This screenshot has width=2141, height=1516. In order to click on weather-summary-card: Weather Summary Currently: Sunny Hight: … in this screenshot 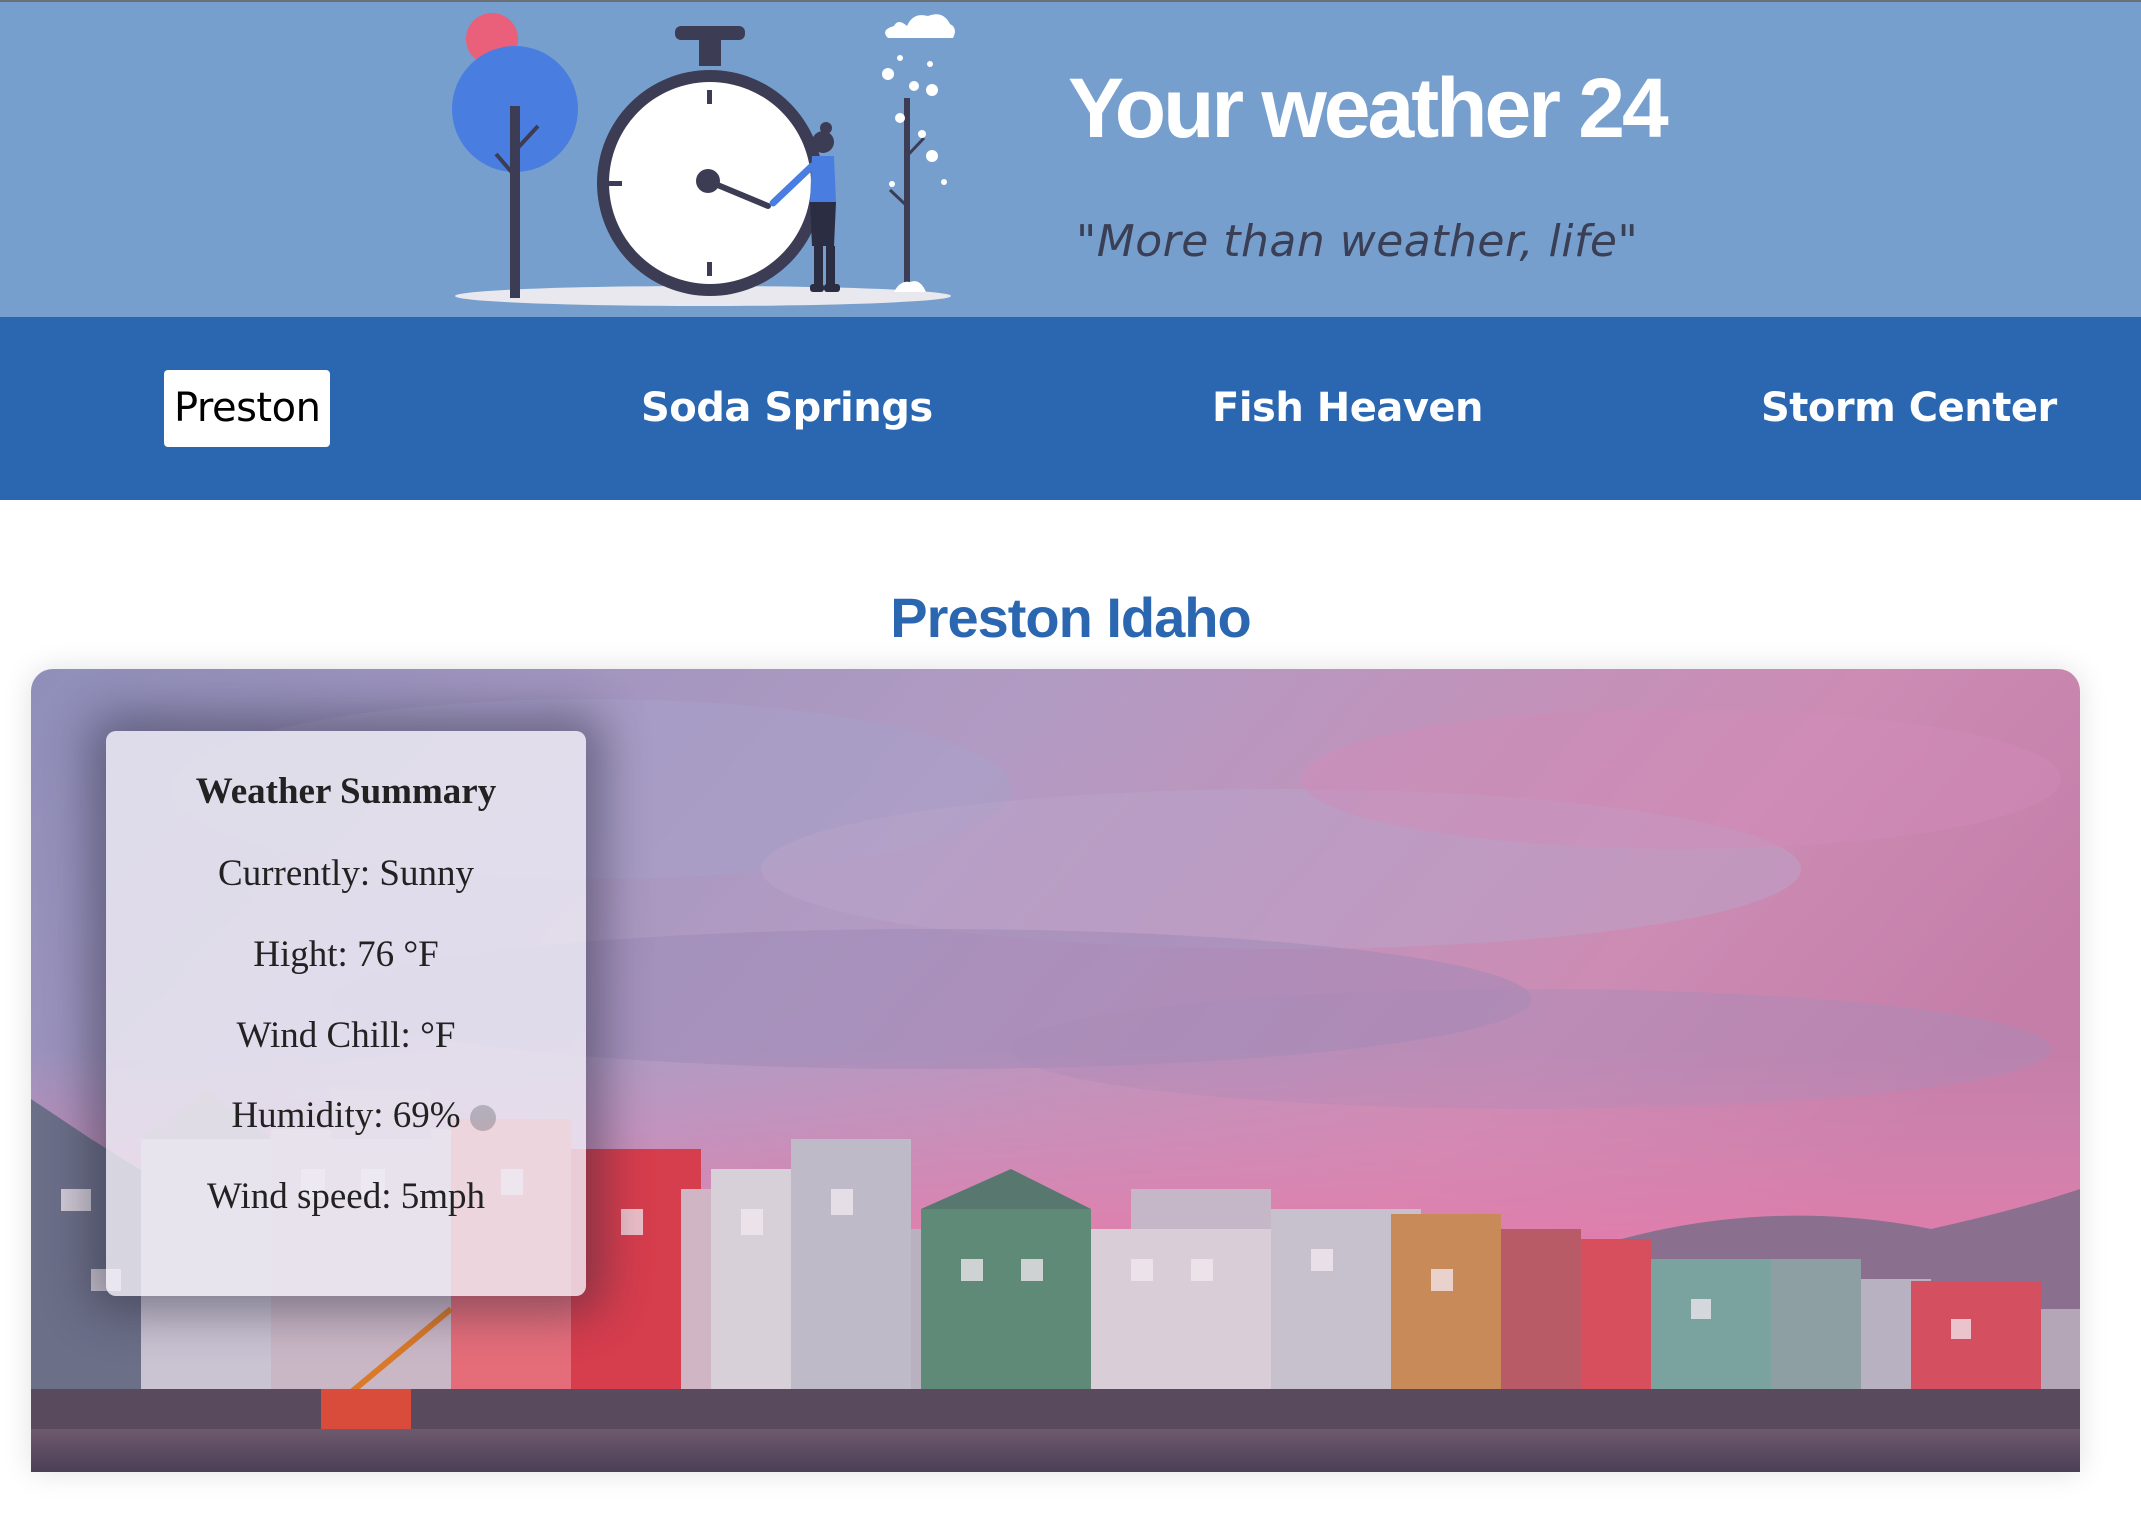, I will do `click(346, 1013)`.